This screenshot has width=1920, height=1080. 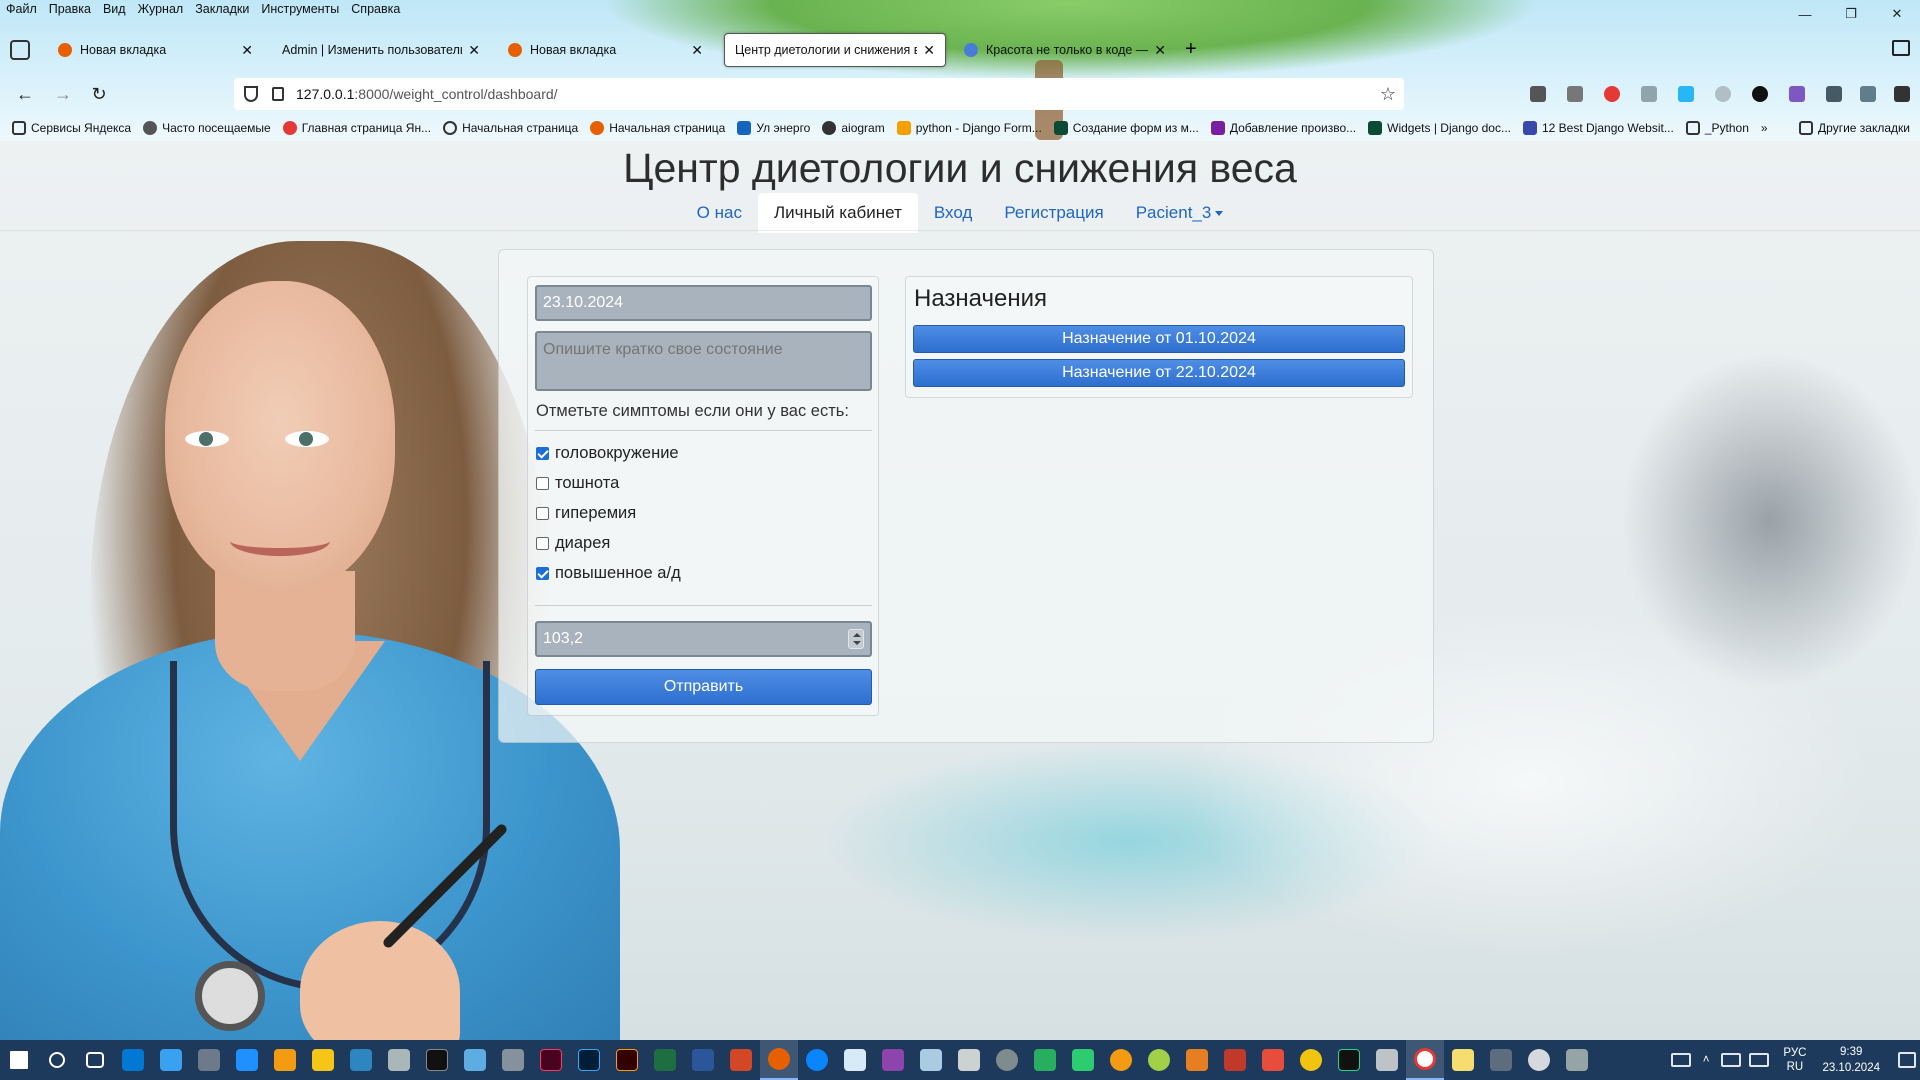 What do you see at coordinates (608, 573) in the screenshot?
I see `symptom-high-bp: повышенное а/д` at bounding box center [608, 573].